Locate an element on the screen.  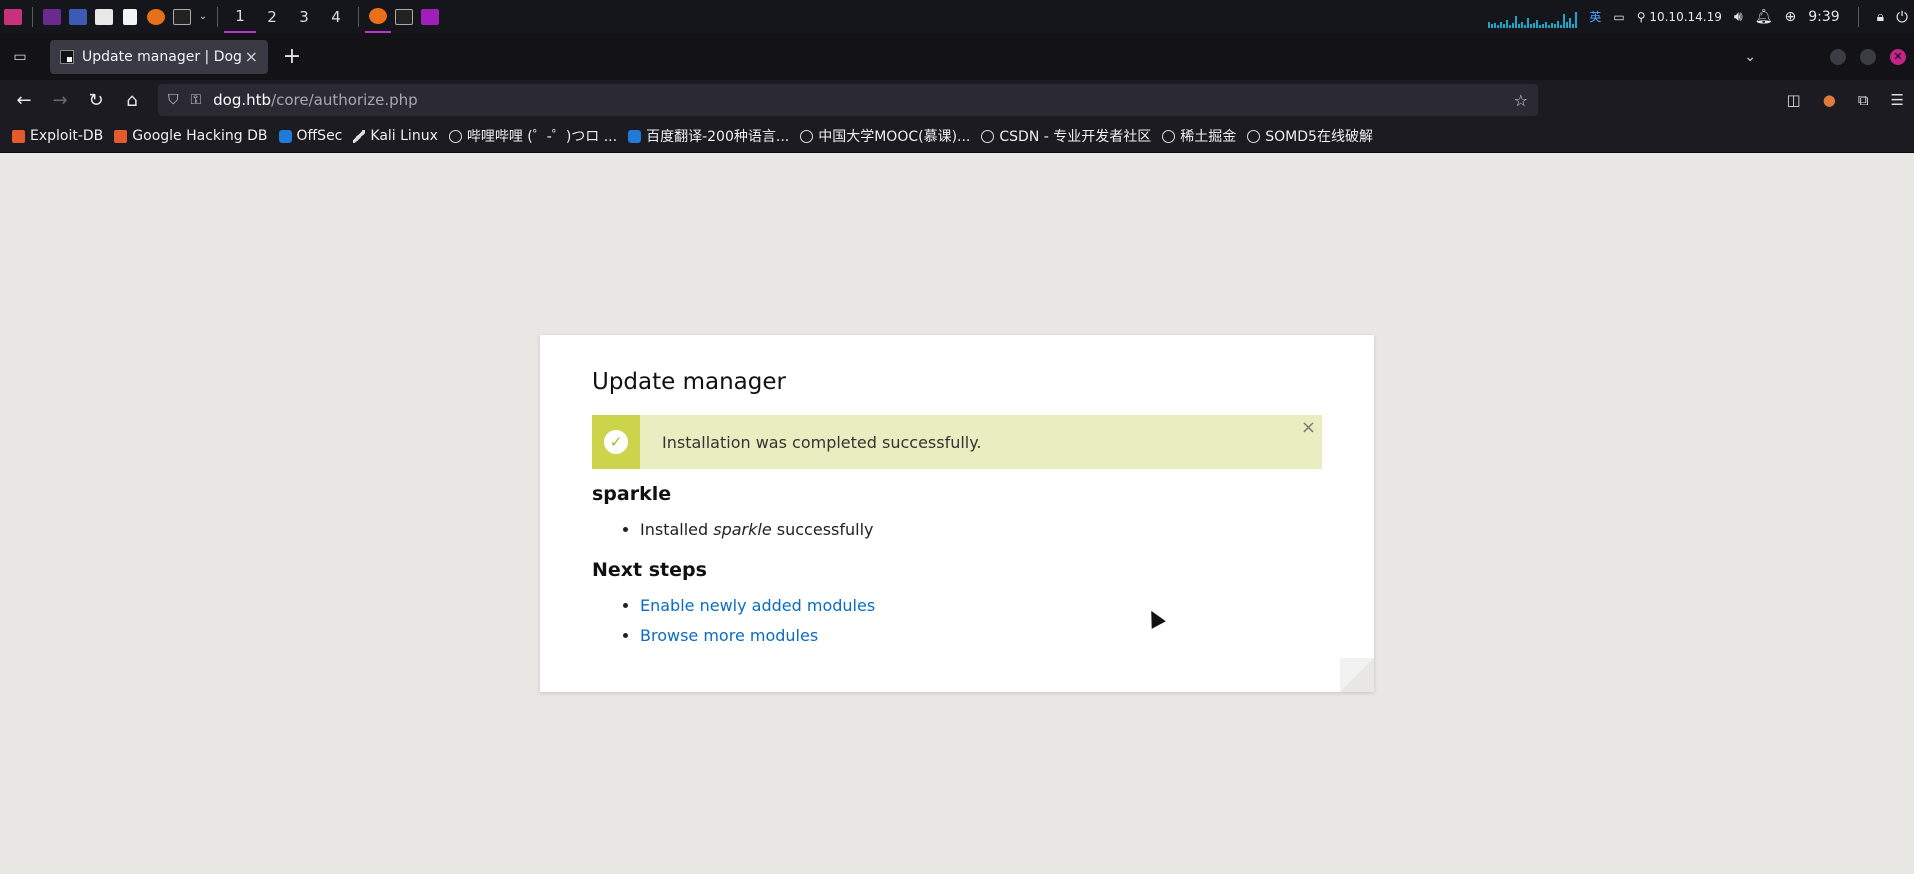
clock: 9:39 is located at coordinates (1823, 17).